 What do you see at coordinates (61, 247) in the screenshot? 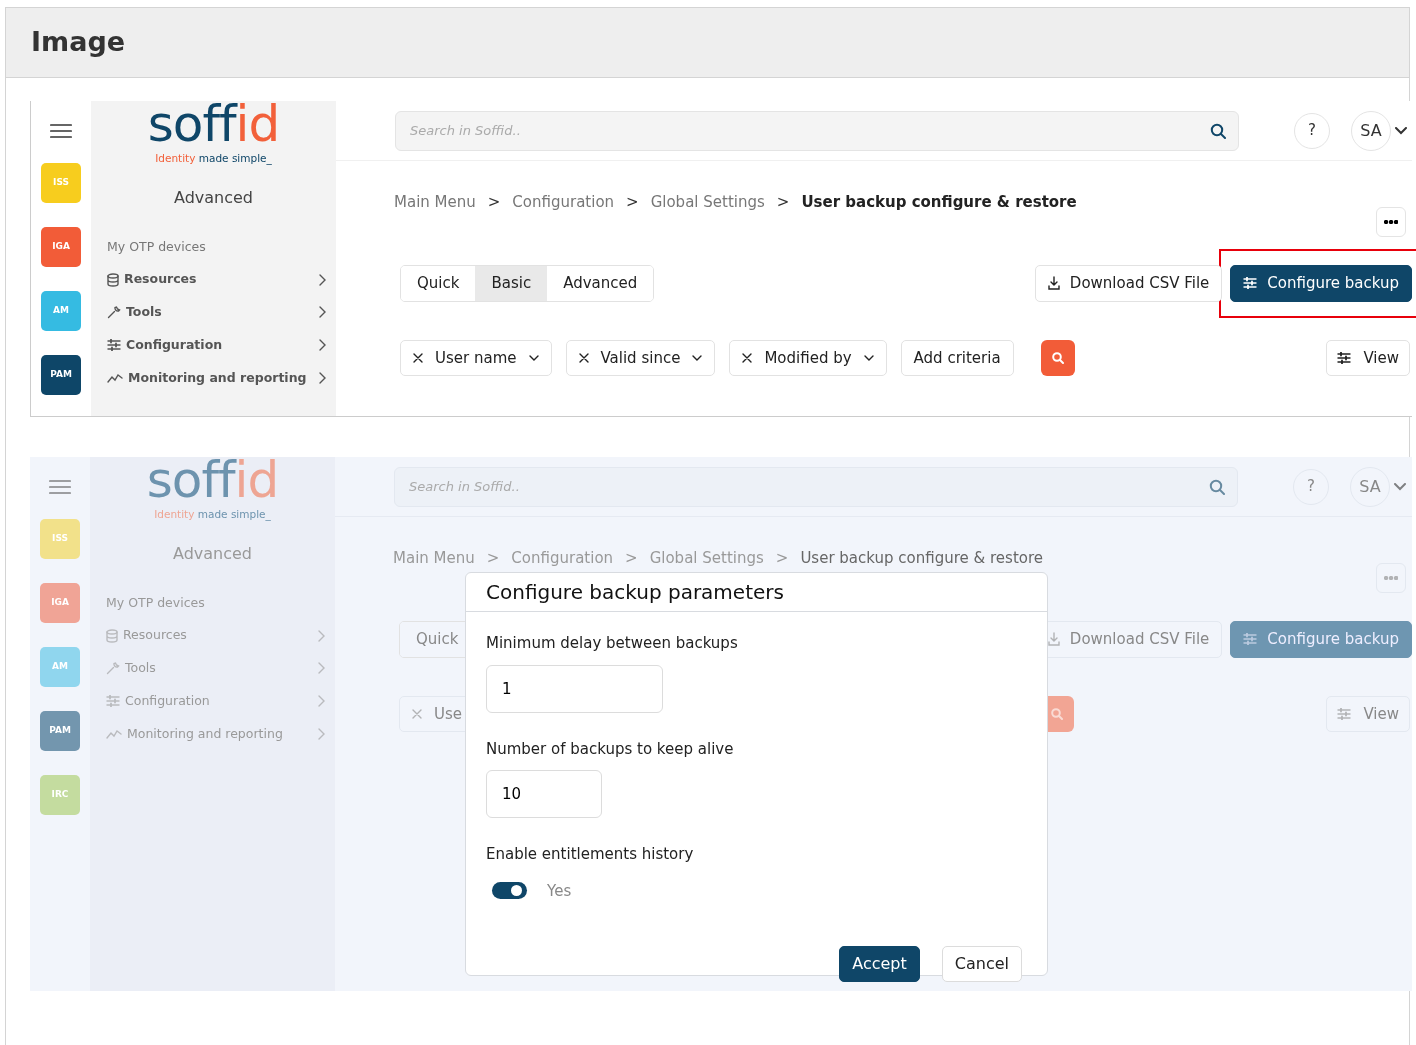
I see `app-tile: IGA` at bounding box center [61, 247].